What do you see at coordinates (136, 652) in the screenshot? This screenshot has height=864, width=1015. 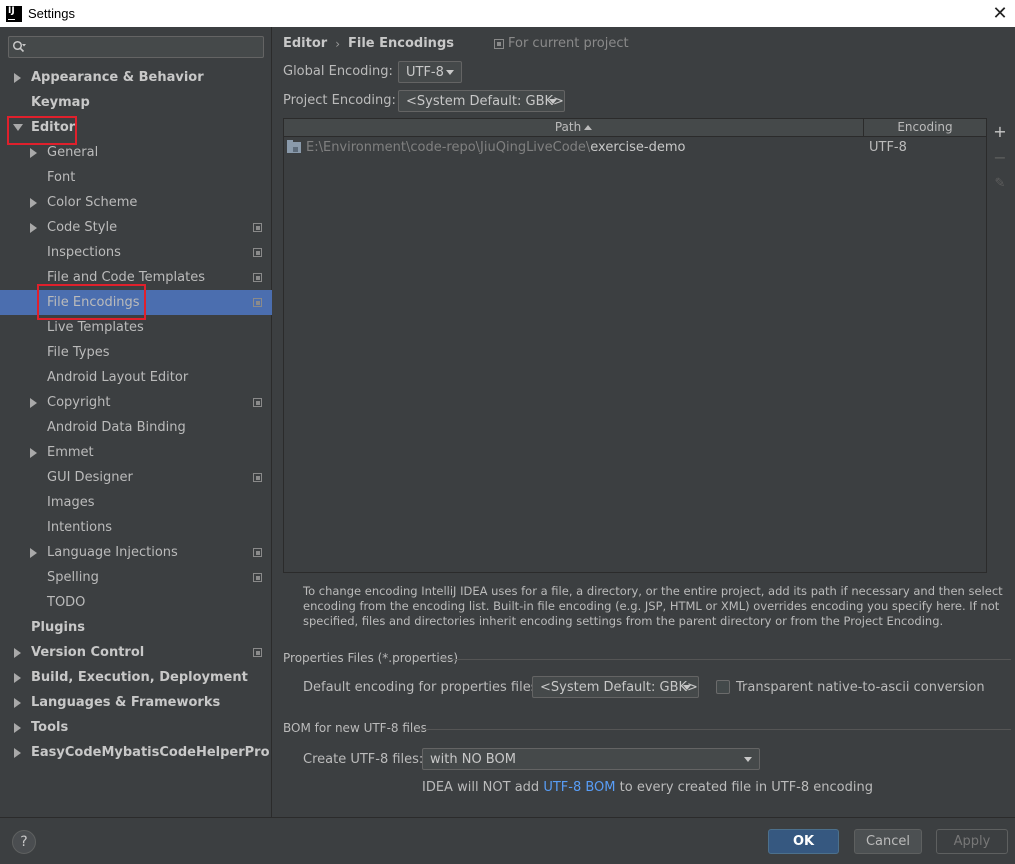 I see `tree-item-version-control: Version Control` at bounding box center [136, 652].